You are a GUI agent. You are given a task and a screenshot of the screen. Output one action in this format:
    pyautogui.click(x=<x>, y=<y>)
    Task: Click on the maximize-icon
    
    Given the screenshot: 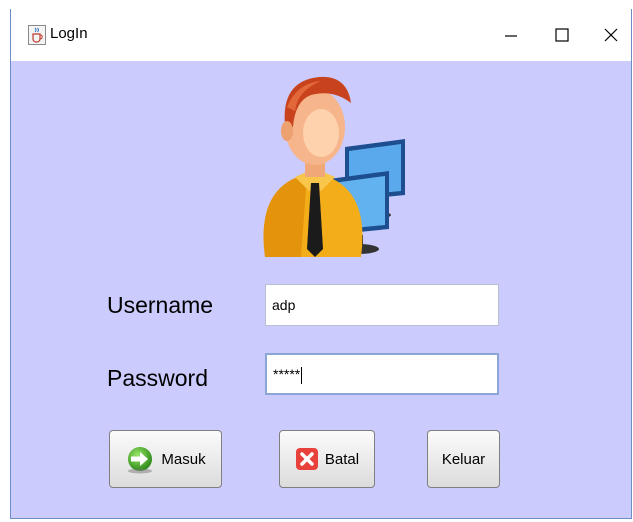 What is the action you would take?
    pyautogui.click(x=562, y=35)
    